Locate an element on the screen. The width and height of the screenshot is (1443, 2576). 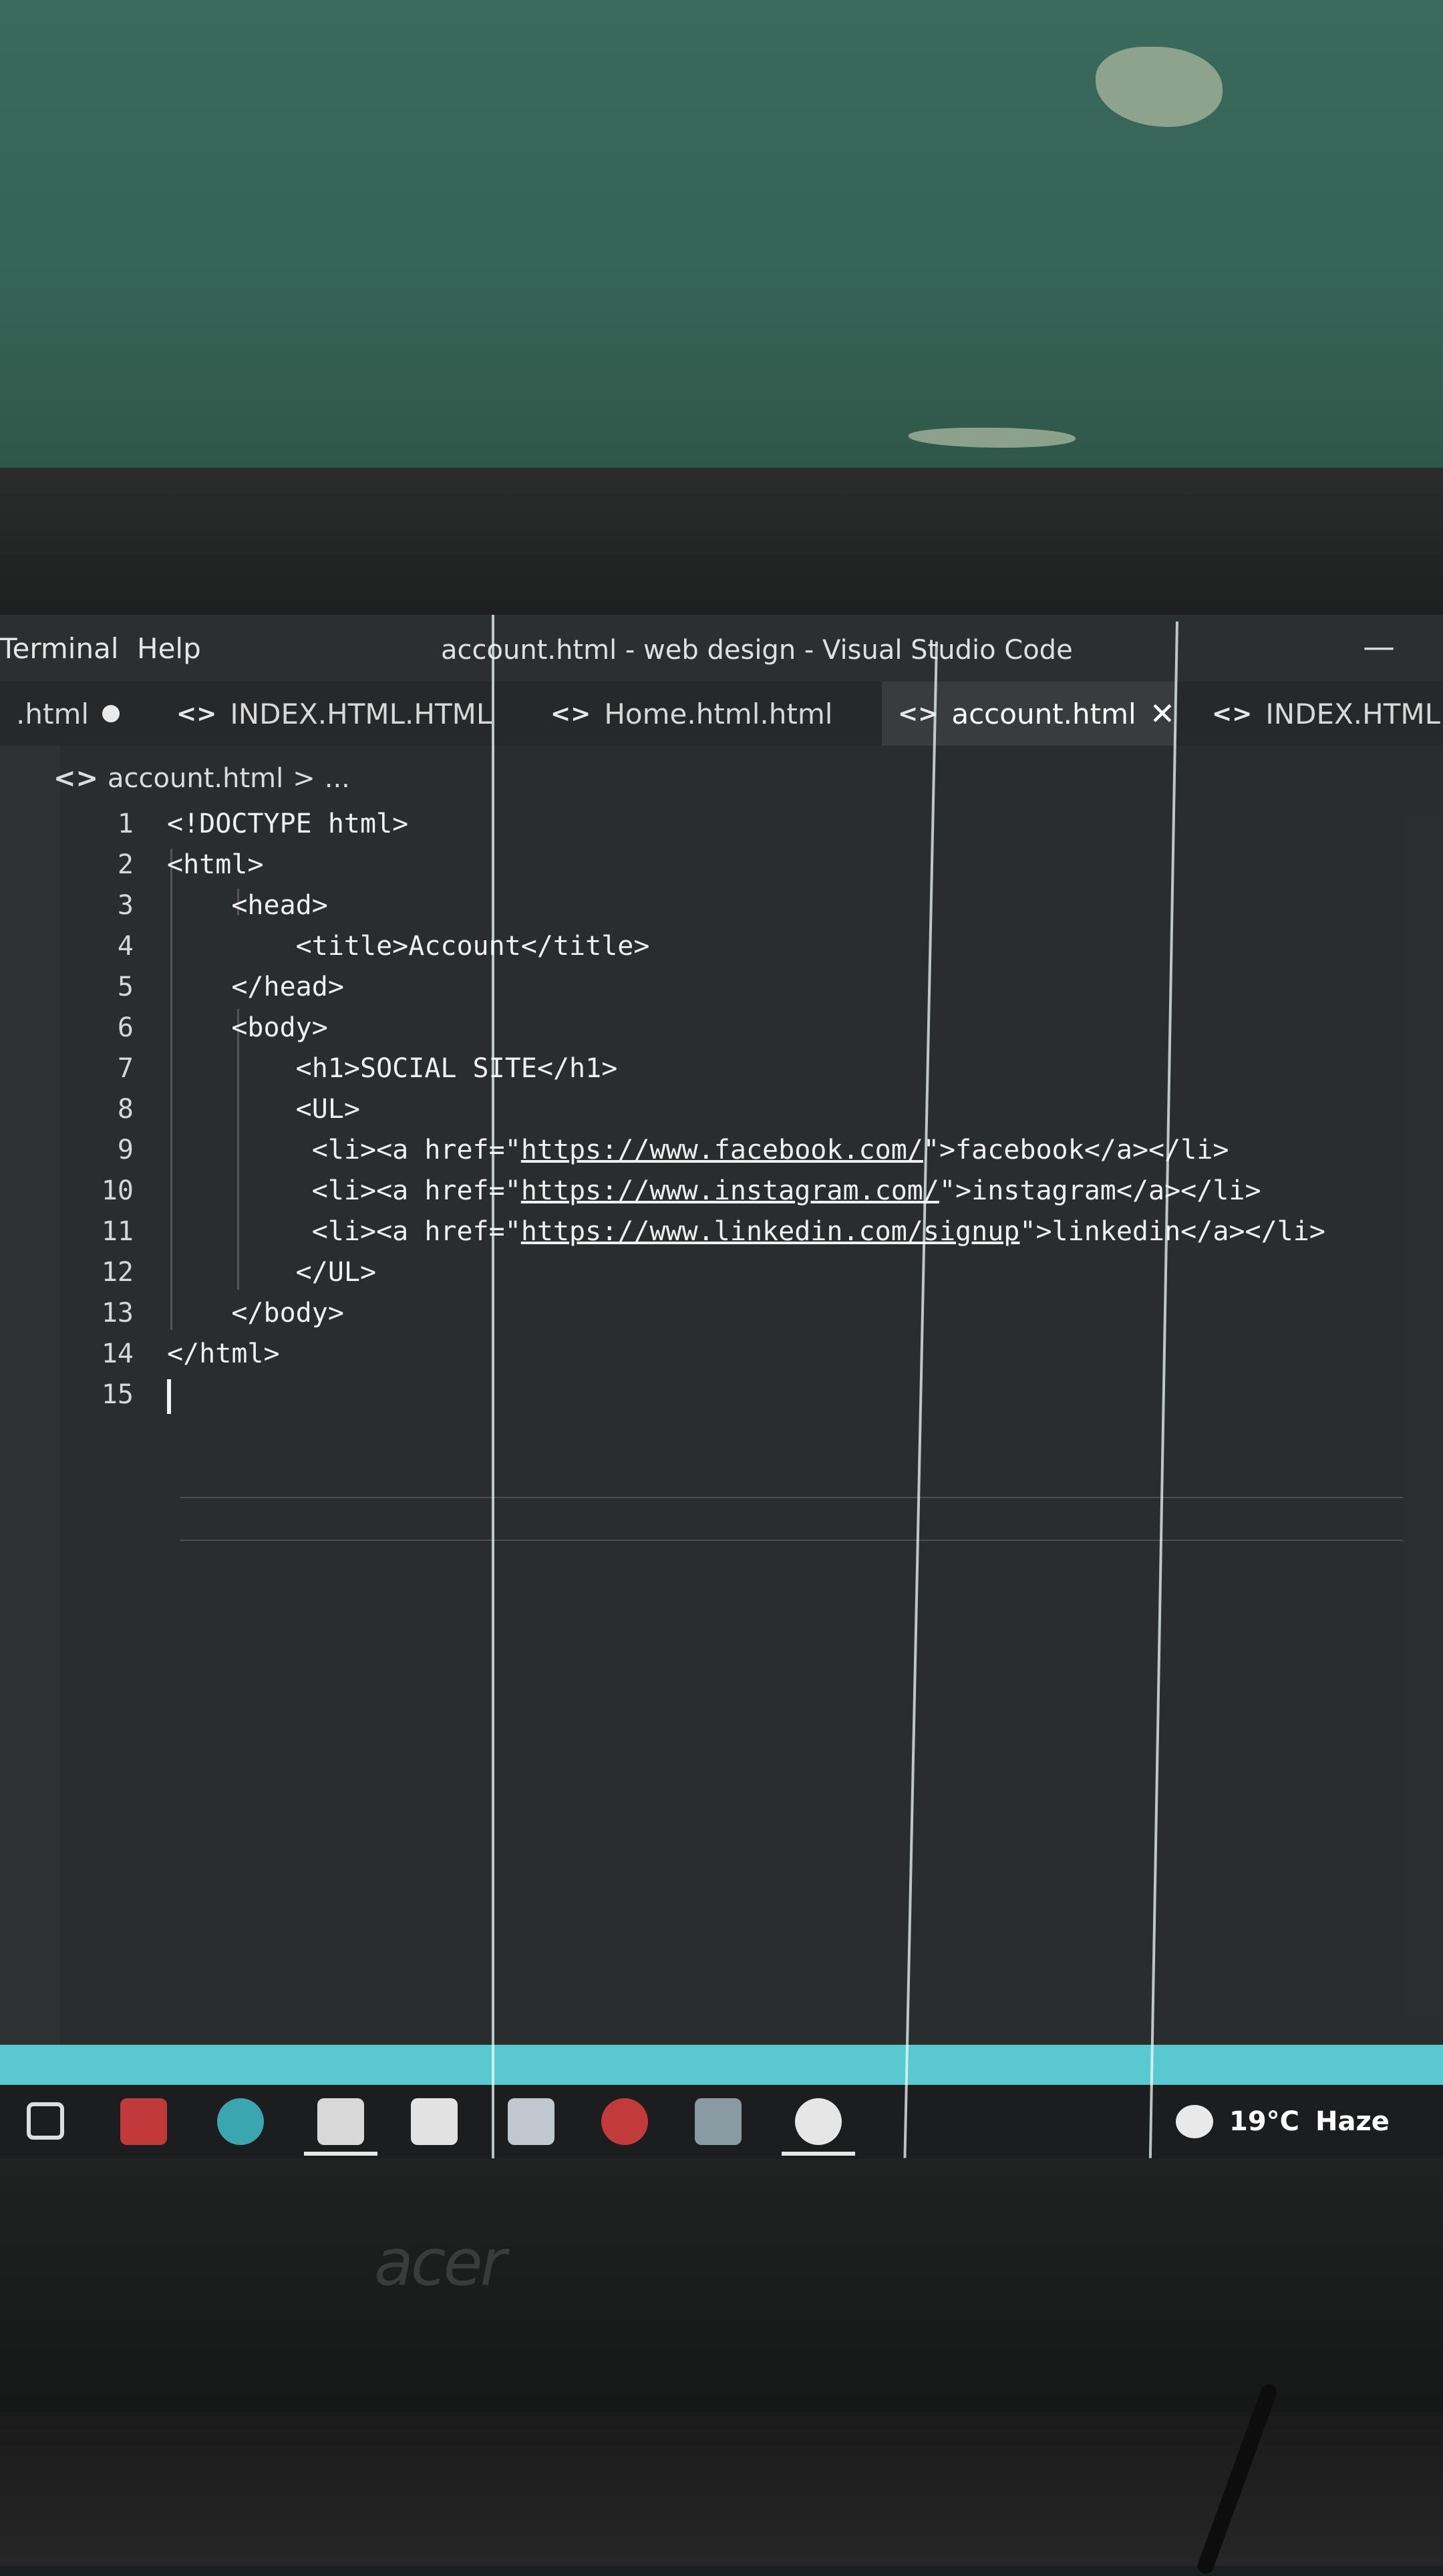
code-url-link: https://www.instagram.com/ is located at coordinates (730, 1190).